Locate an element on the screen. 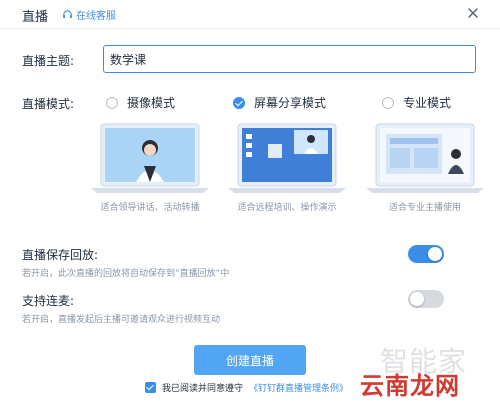 The height and width of the screenshot is (403, 500). create-live-button: 创建直播 is located at coordinates (250, 360).